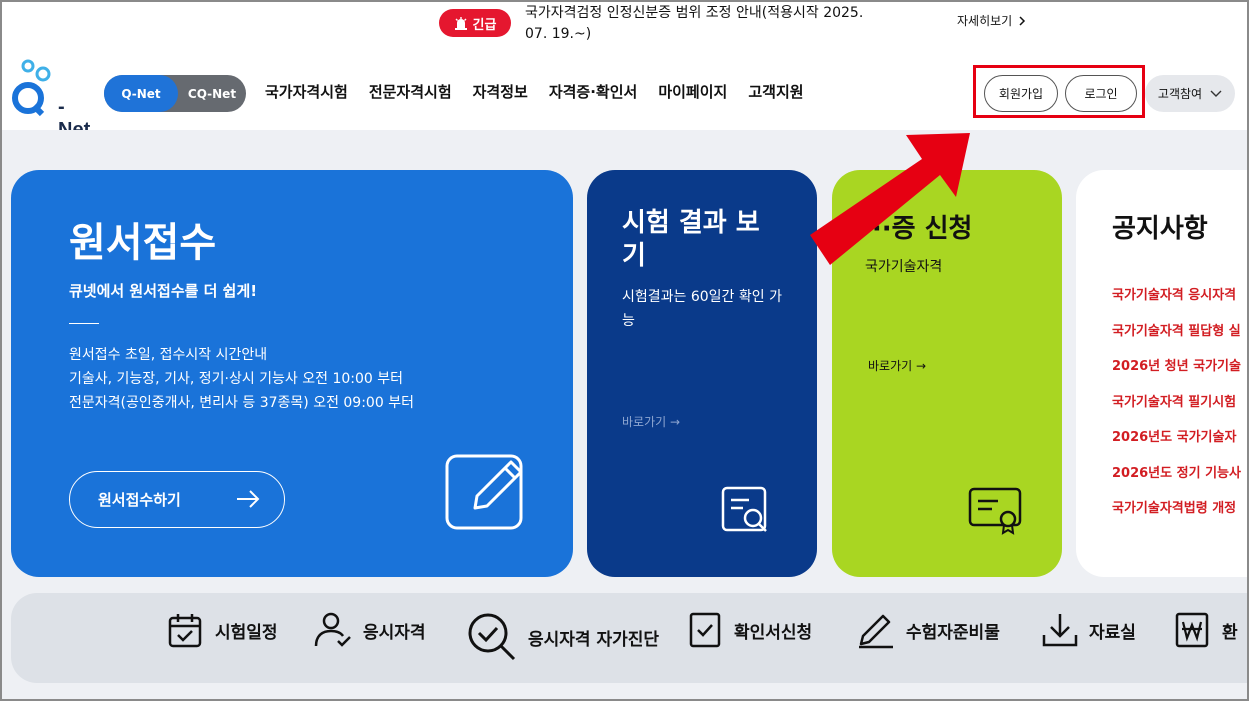 This screenshot has width=1249, height=701. I want to click on pencil-icon, so click(876, 631).